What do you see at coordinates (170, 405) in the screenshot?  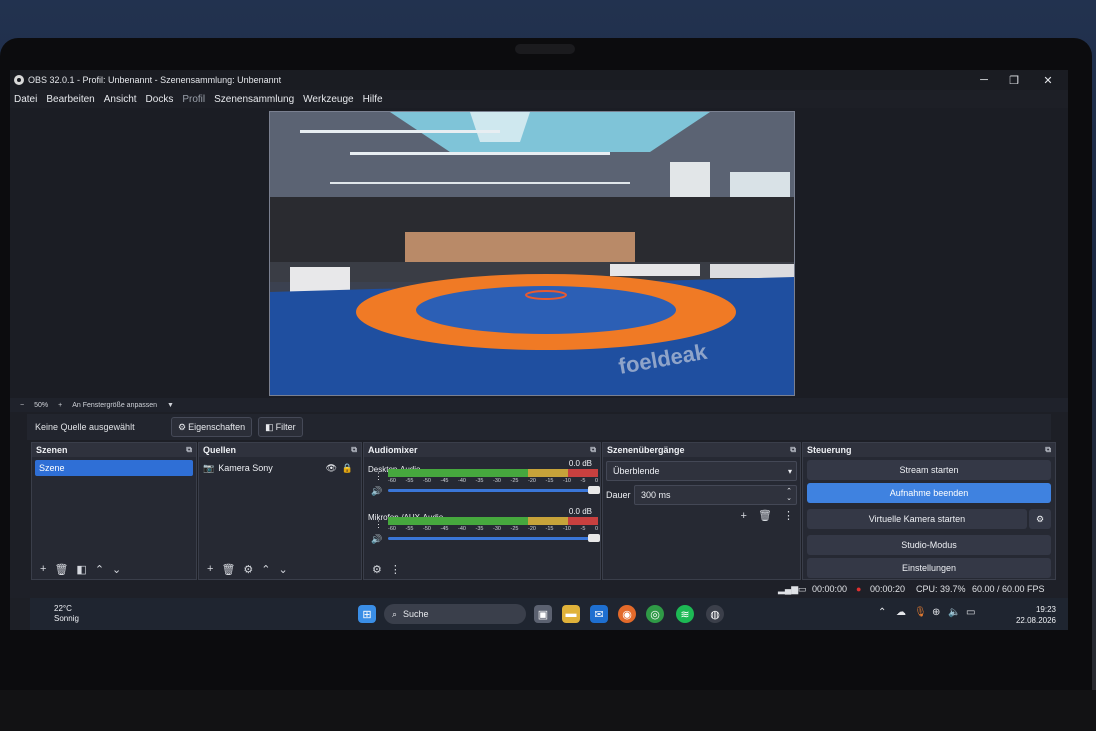 I see `fit-dropdown-icon: ▼` at bounding box center [170, 405].